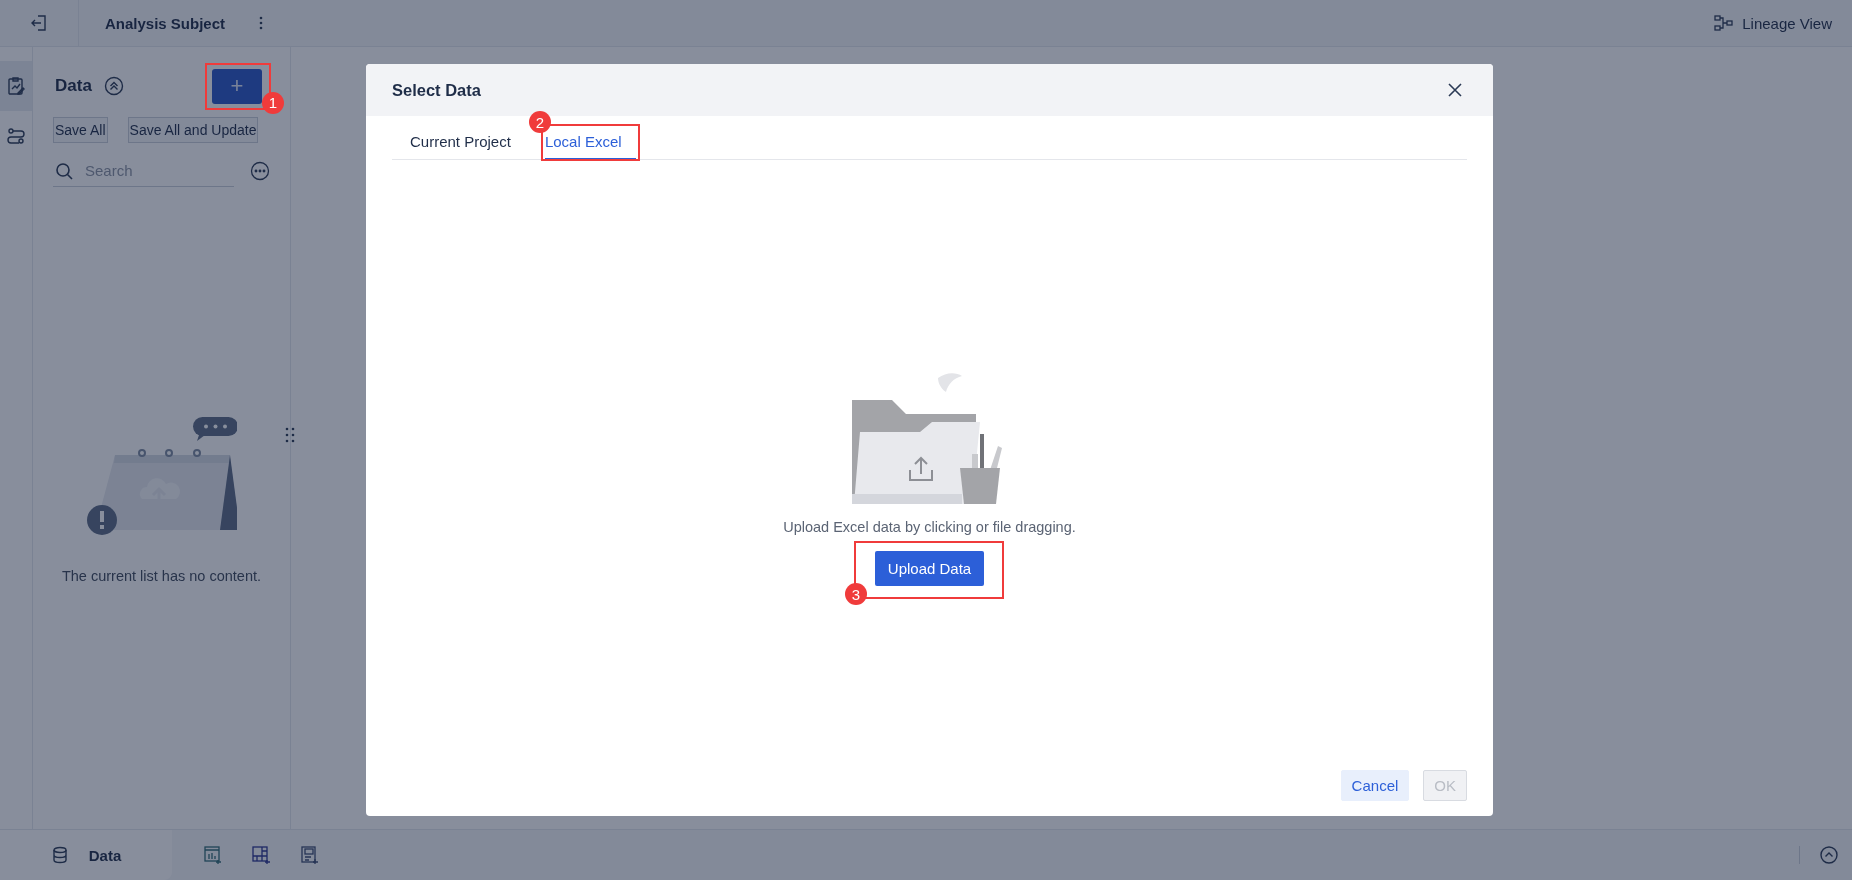 The width and height of the screenshot is (1852, 880). I want to click on subject-title: Analysis Subject, so click(165, 23).